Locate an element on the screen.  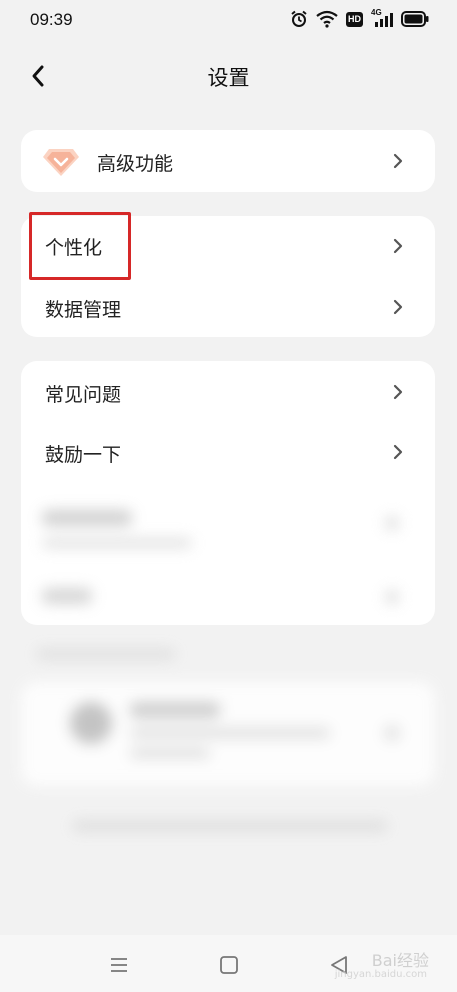
encourage-label: 鼓励一下 is located at coordinates (83, 455).